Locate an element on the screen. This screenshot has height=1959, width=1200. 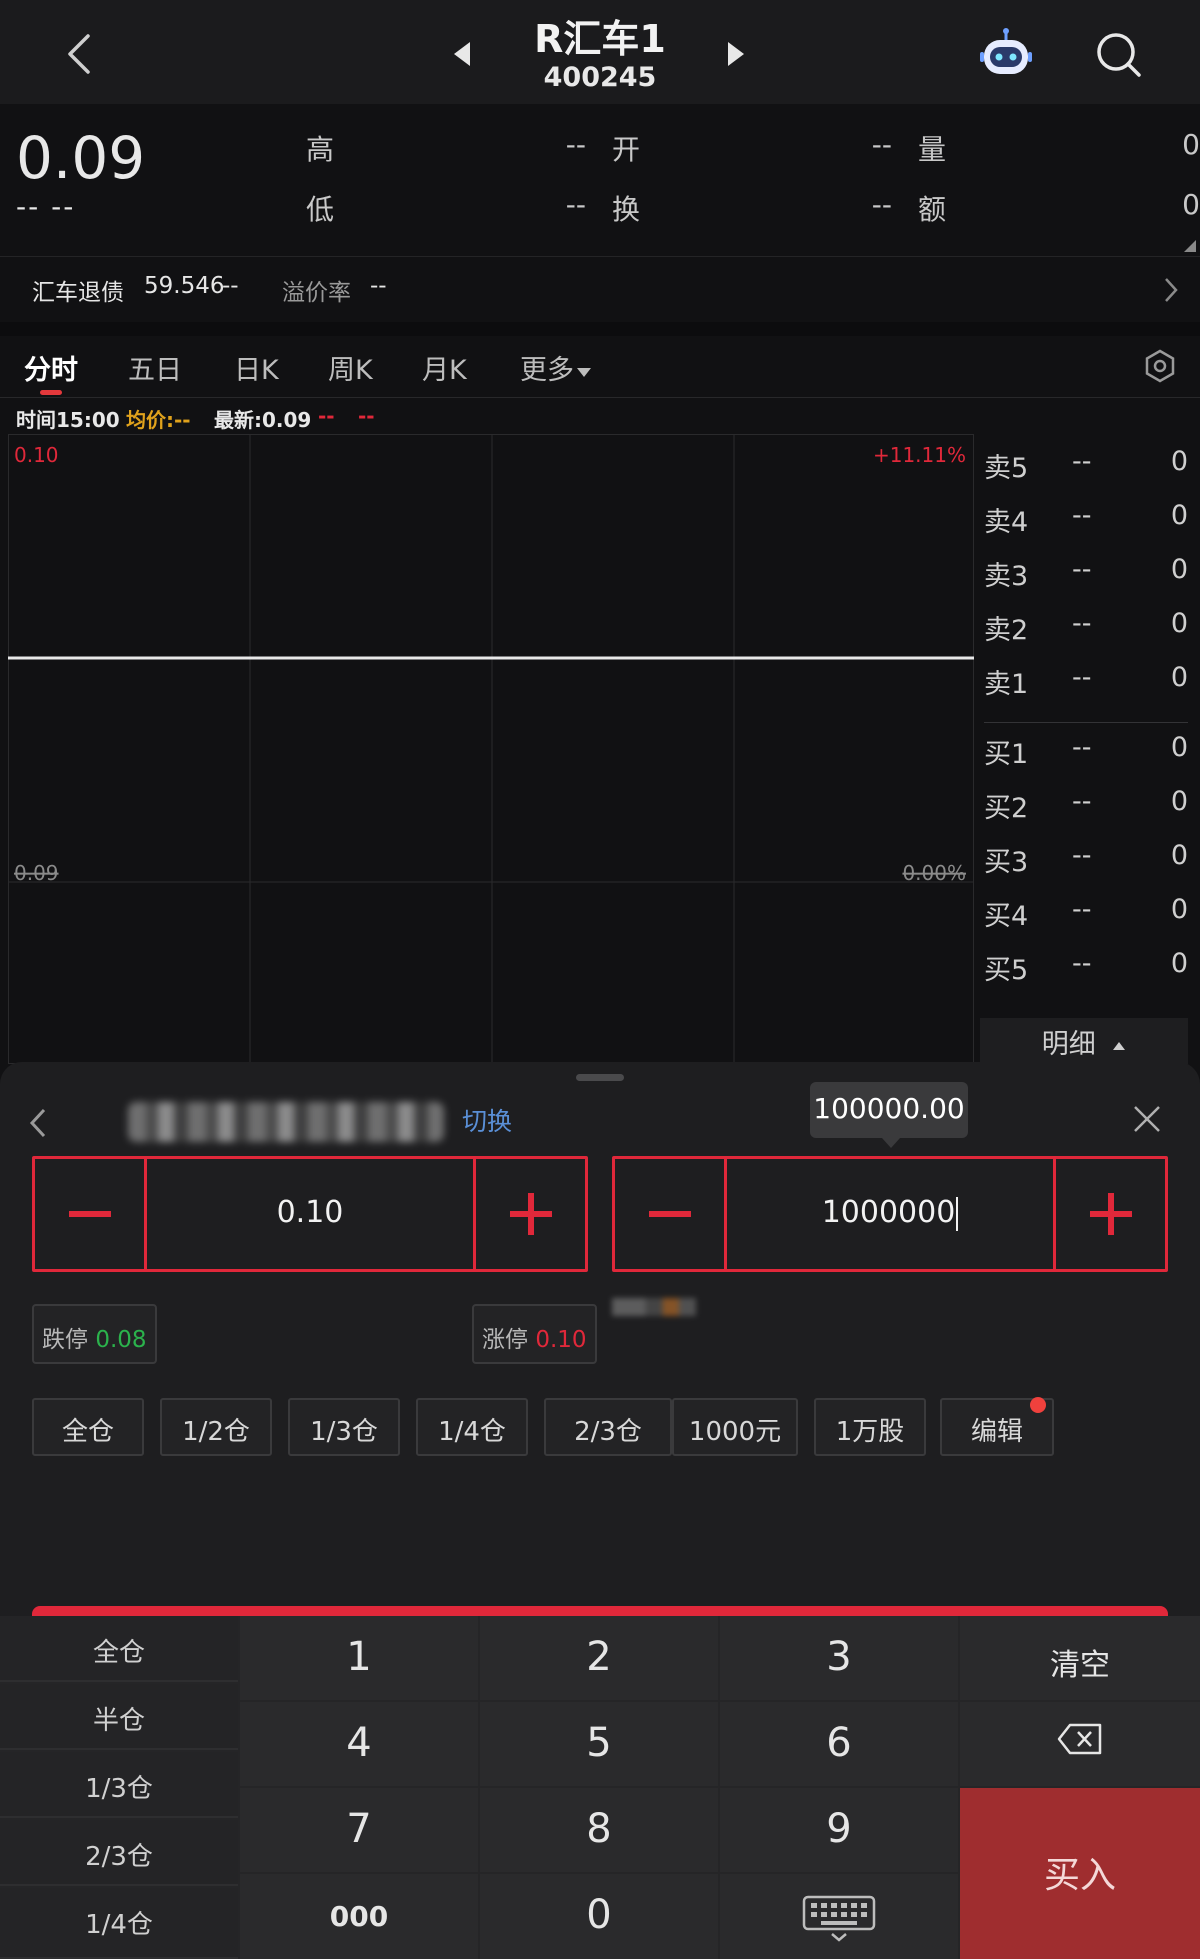
quantity-value: 1000000 is located at coordinates (888, 1212).